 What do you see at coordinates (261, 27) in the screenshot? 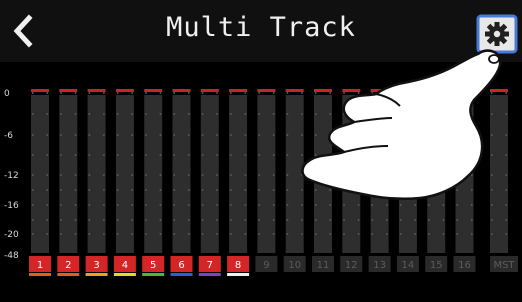
I see `page-title: Multi Track` at bounding box center [261, 27].